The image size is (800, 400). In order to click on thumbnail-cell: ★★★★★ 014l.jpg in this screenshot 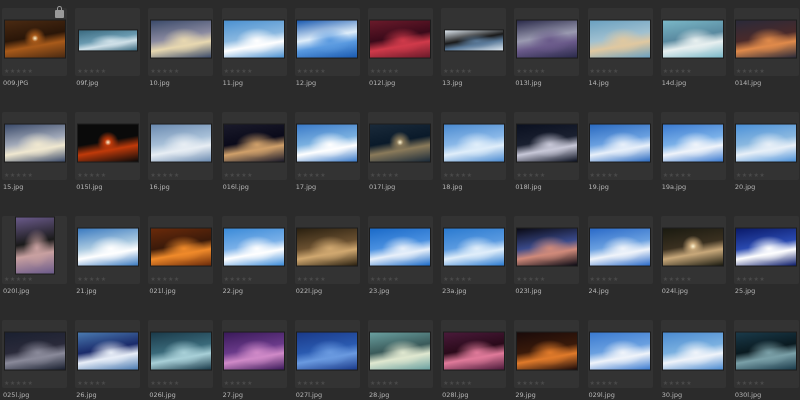, I will do `click(766, 47)`.